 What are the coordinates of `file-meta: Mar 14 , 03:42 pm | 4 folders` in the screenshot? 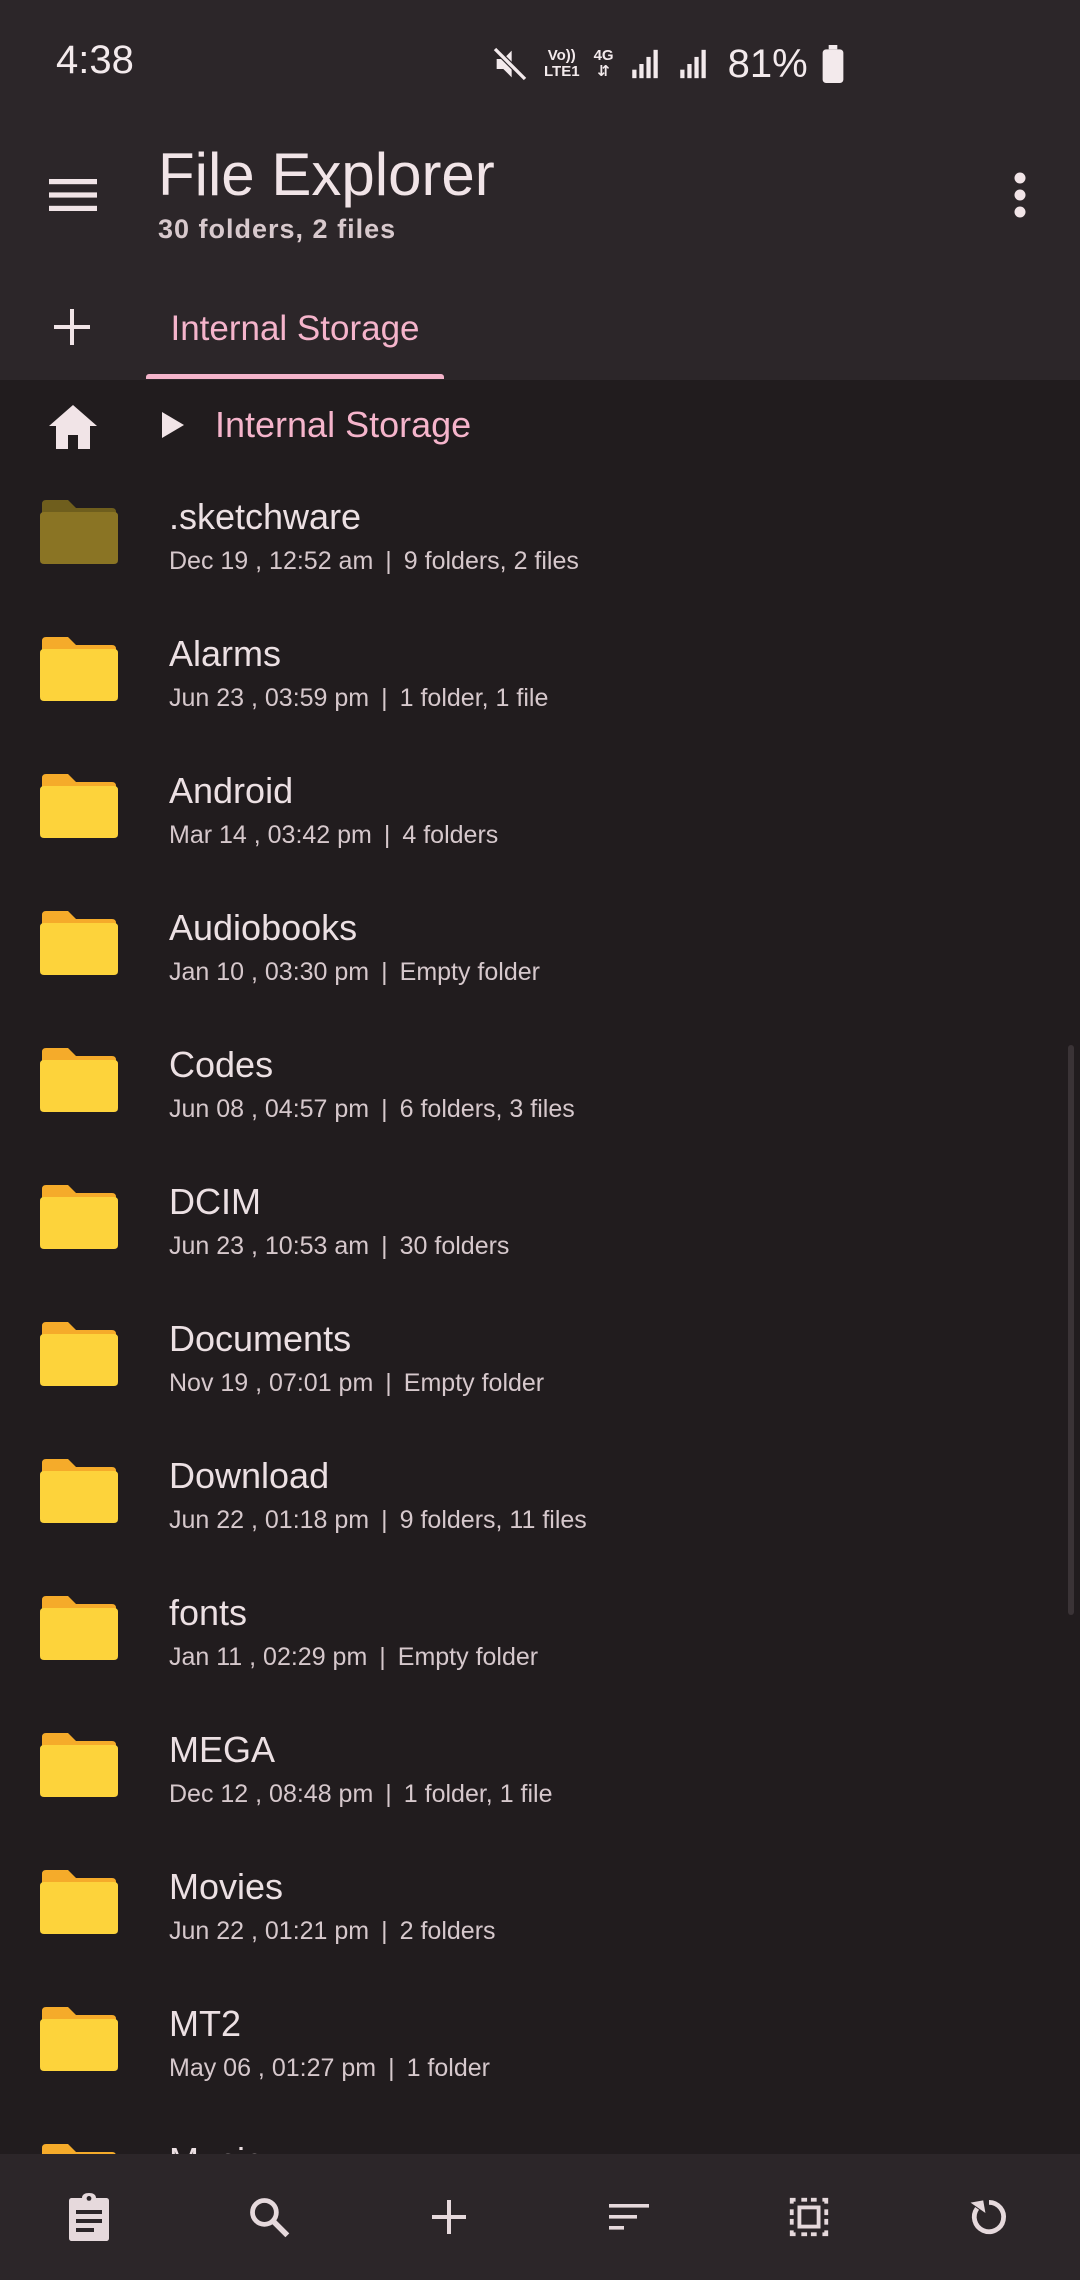 It's located at (333, 835).